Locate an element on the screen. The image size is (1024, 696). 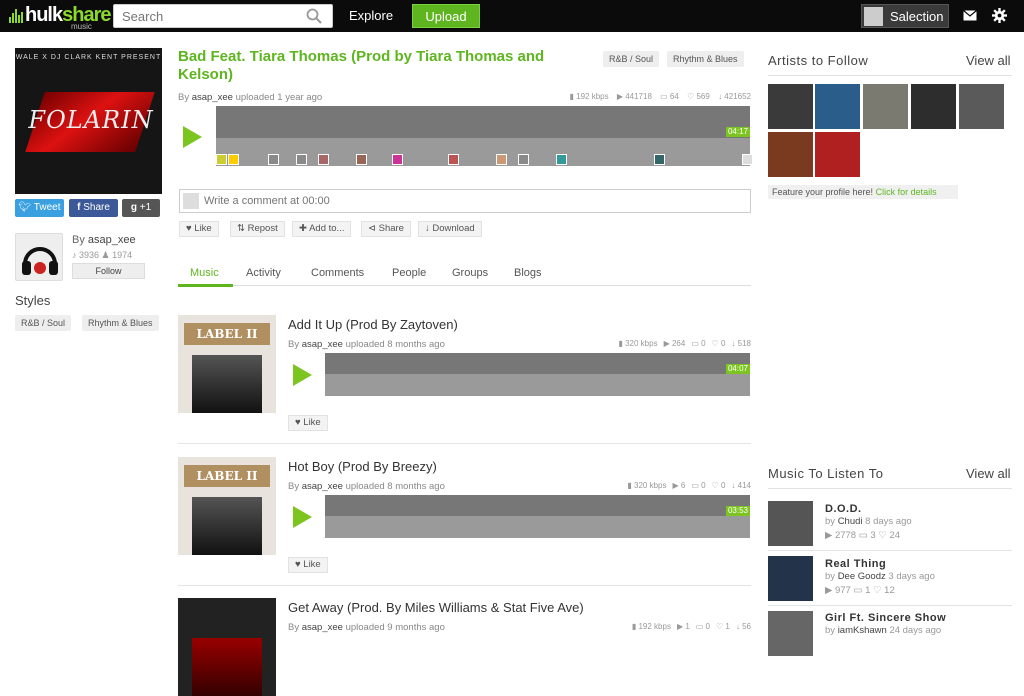
headphones-icon is located at coordinates (40, 261).